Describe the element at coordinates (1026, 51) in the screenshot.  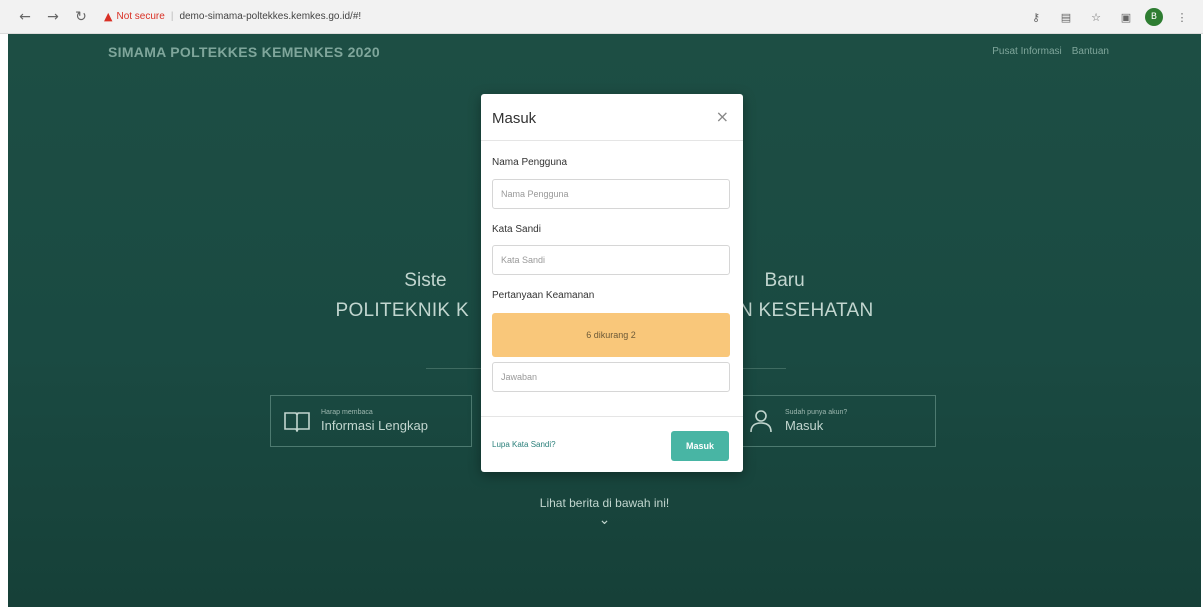
I see `nav-link-pusat-informasi: Pusat Informasi` at that location.